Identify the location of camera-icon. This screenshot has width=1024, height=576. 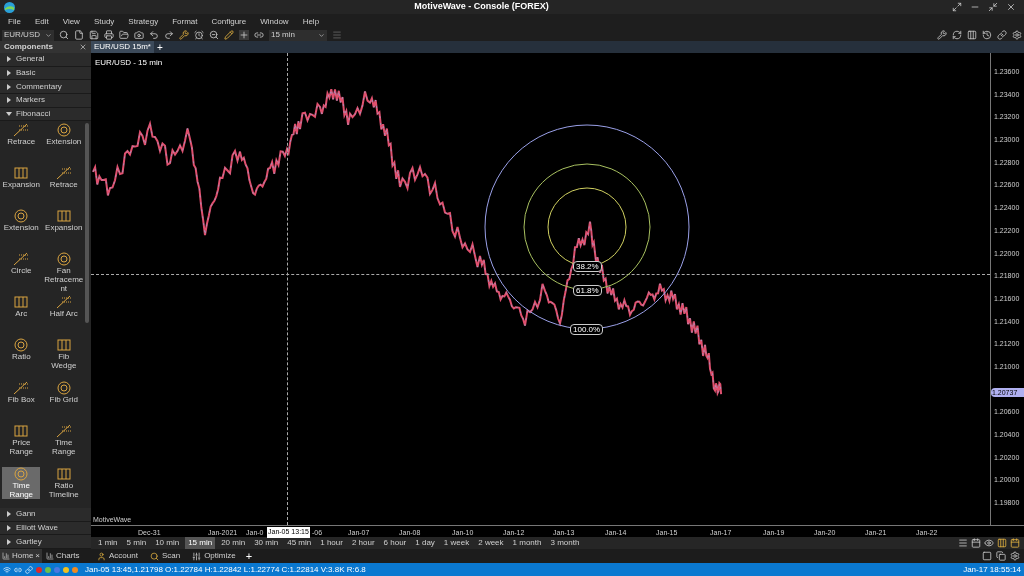
(139, 35).